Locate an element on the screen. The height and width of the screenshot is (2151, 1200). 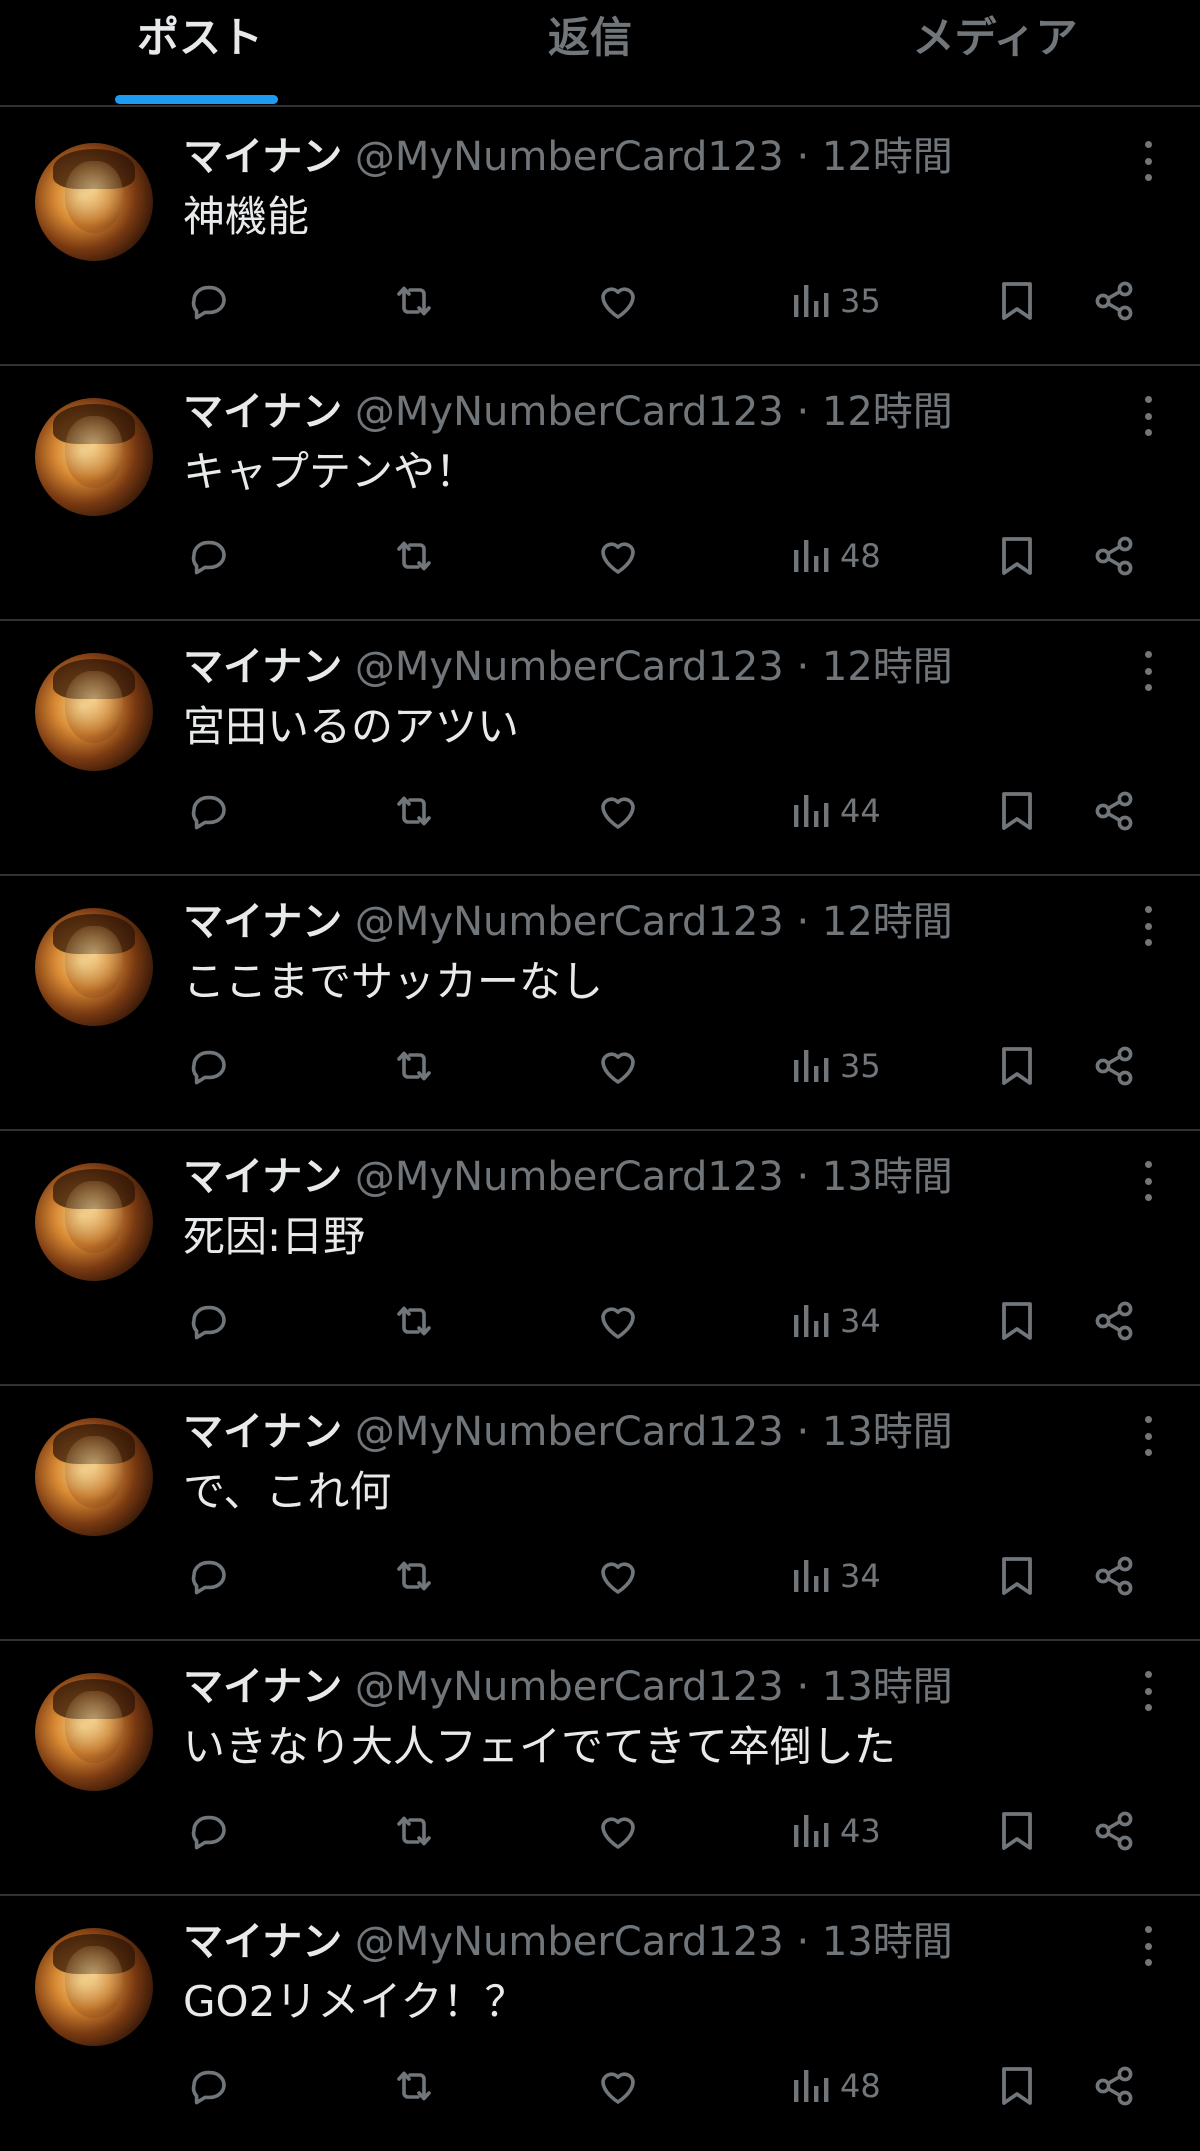
post: マイナン @MyNumberCard123 · 13時間 死因:日野 34 is located at coordinates (600, 1258).